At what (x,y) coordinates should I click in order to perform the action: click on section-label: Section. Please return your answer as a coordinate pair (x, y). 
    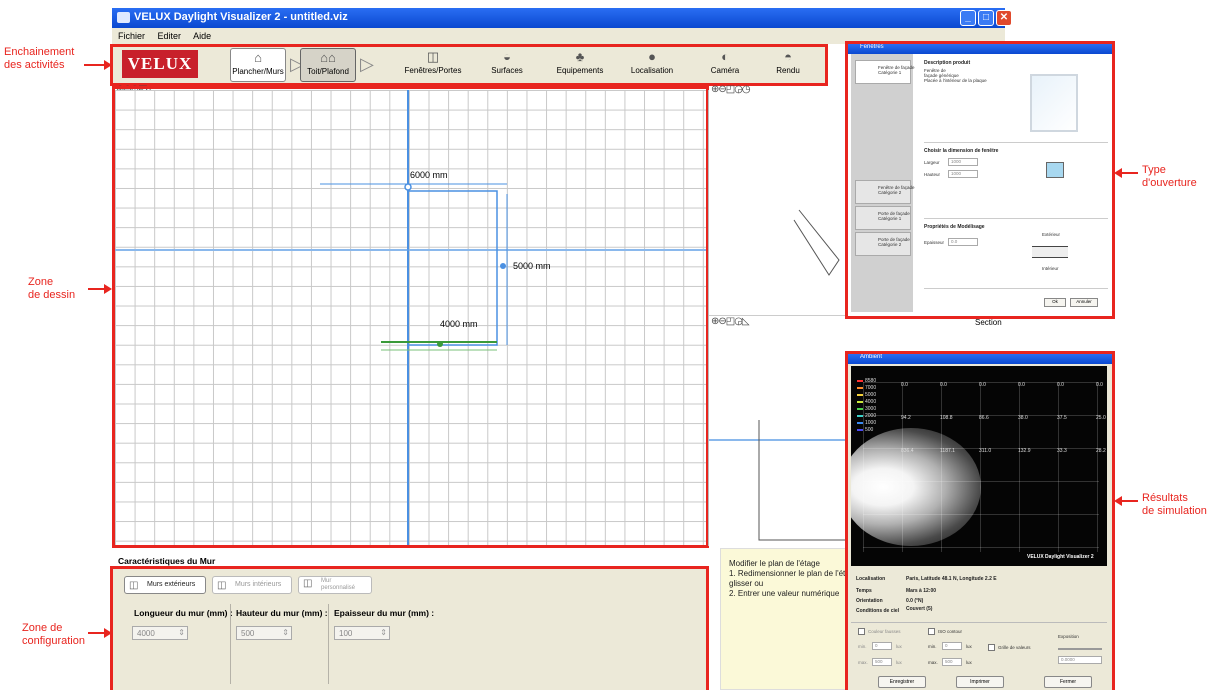
    Looking at the image, I should click on (988, 322).